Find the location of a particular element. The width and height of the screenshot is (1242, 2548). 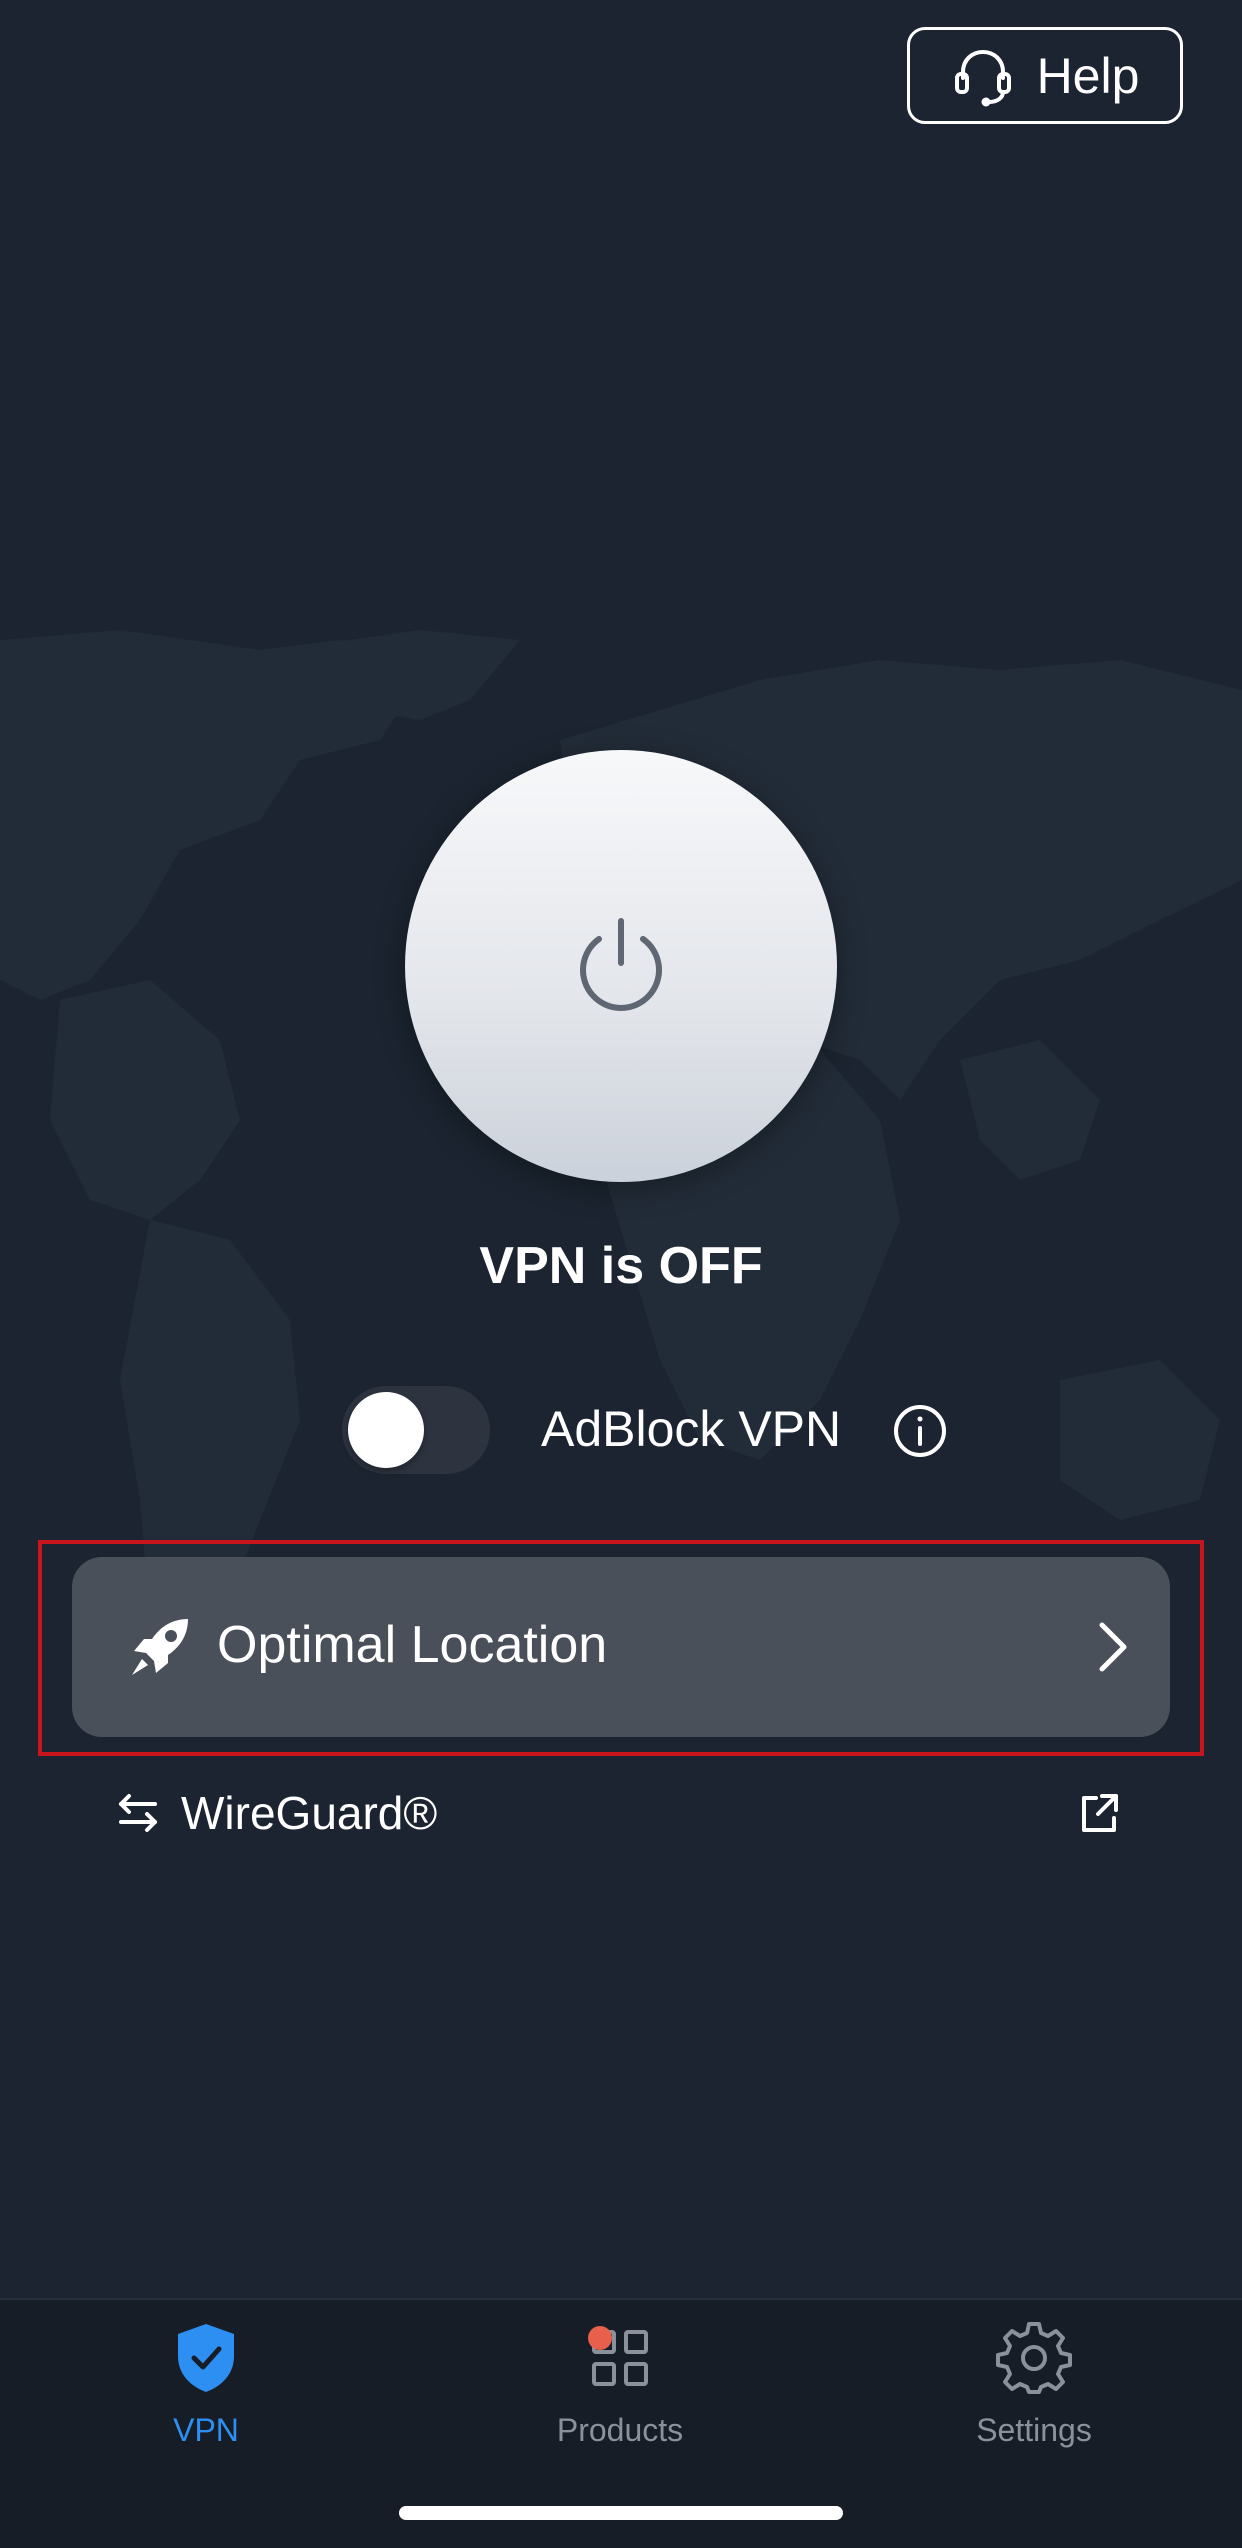

home-indicator is located at coordinates (621, 2513).